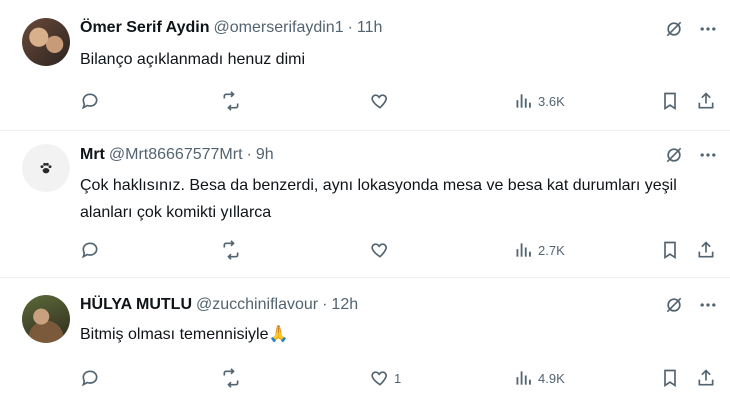 This screenshot has width=730, height=420. What do you see at coordinates (279, 27) in the screenshot?
I see `author-handle: @omerserifaydin1` at bounding box center [279, 27].